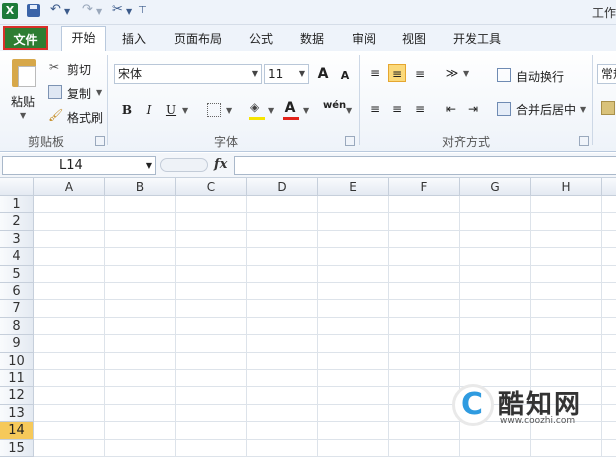 The image size is (616, 463). Describe the element at coordinates (323, 74) in the screenshot. I see `grow-font-button: A` at that location.